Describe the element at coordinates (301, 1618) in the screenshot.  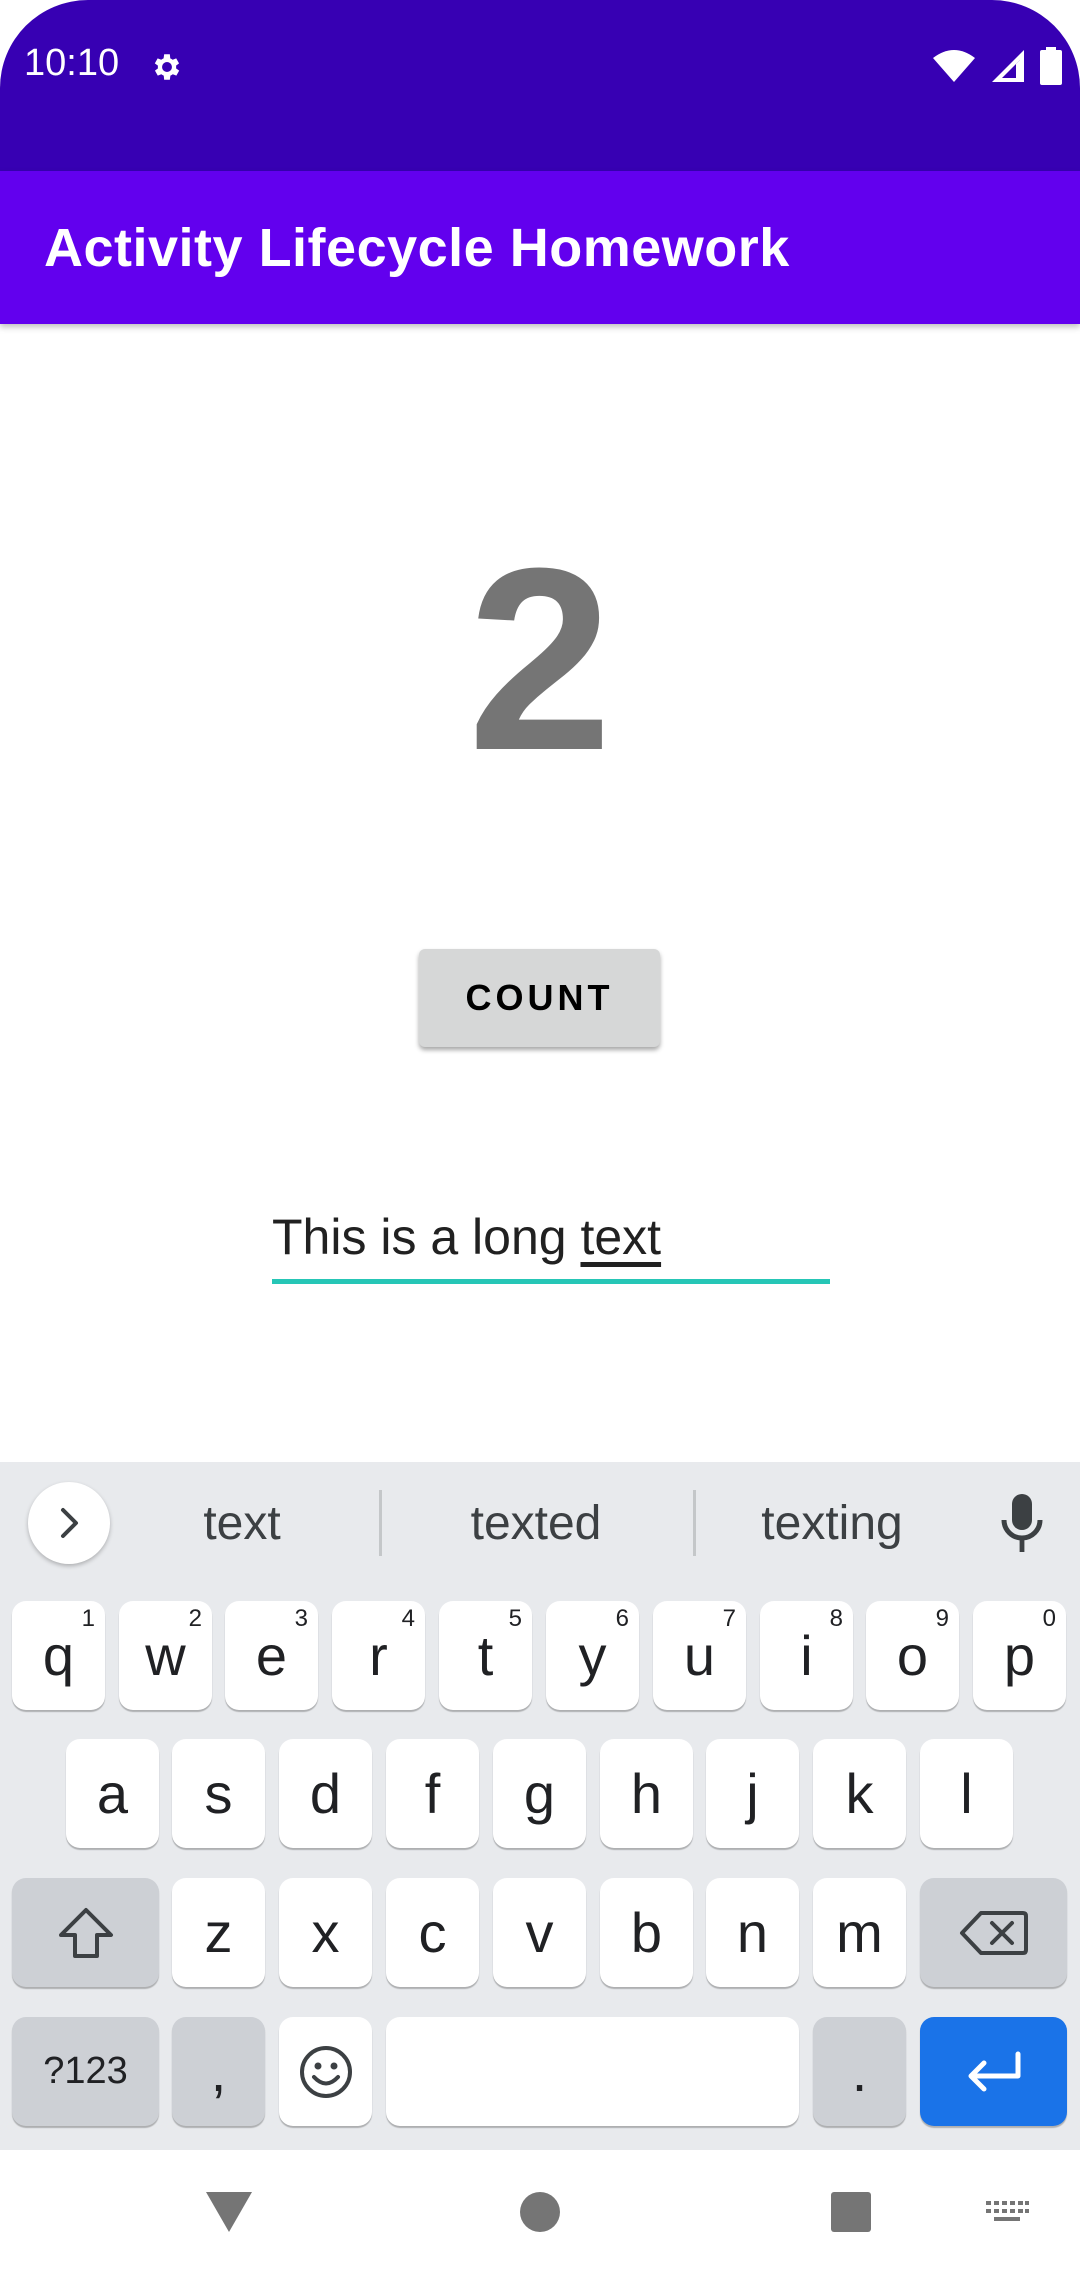
I see `key-e-hint: 3` at that location.